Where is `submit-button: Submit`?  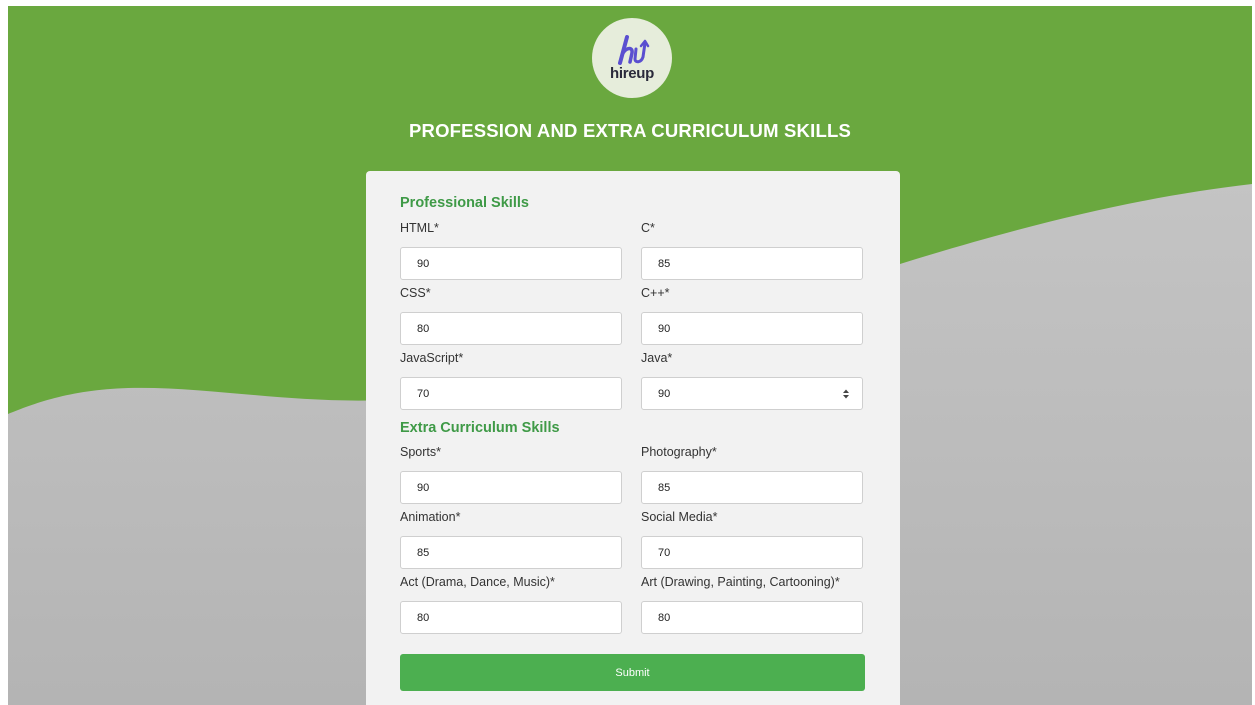 submit-button: Submit is located at coordinates (632, 672).